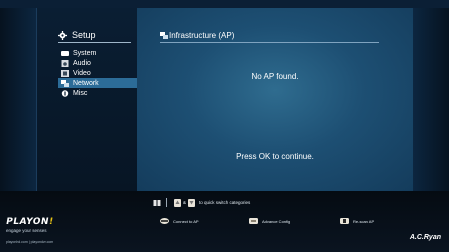 The image size is (449, 252). What do you see at coordinates (65, 53) in the screenshot?
I see `system-icon` at bounding box center [65, 53].